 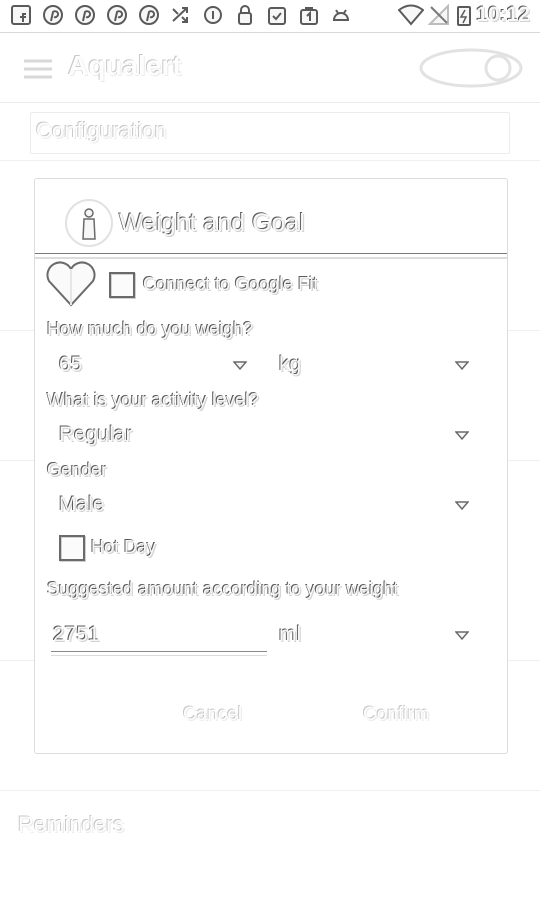 What do you see at coordinates (245, 15) in the screenshot?
I see `lock-icon` at bounding box center [245, 15].